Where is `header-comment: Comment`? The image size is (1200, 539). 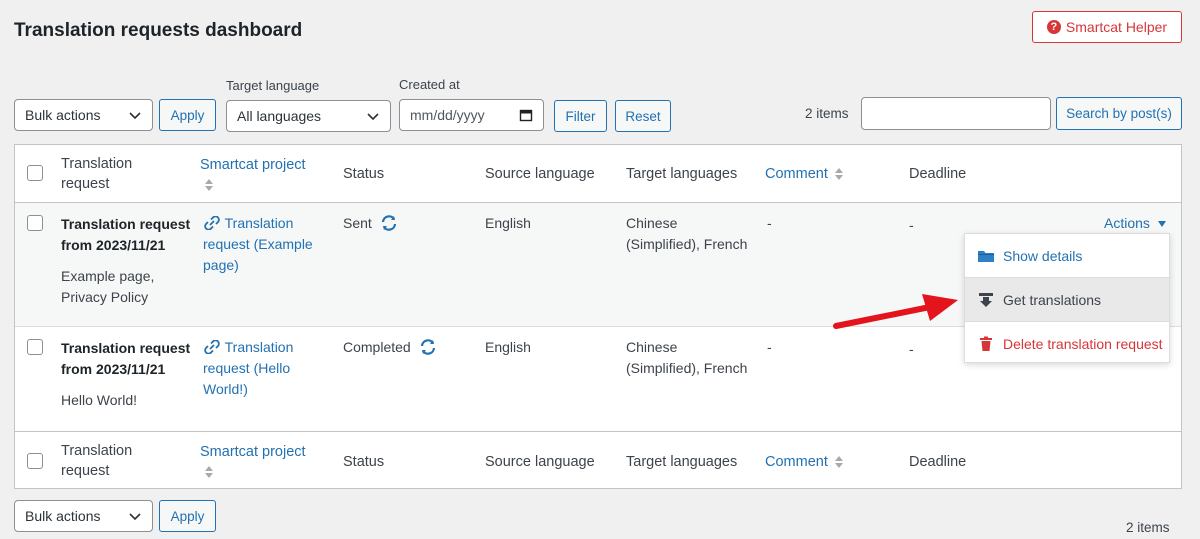
header-comment: Comment is located at coordinates (804, 174).